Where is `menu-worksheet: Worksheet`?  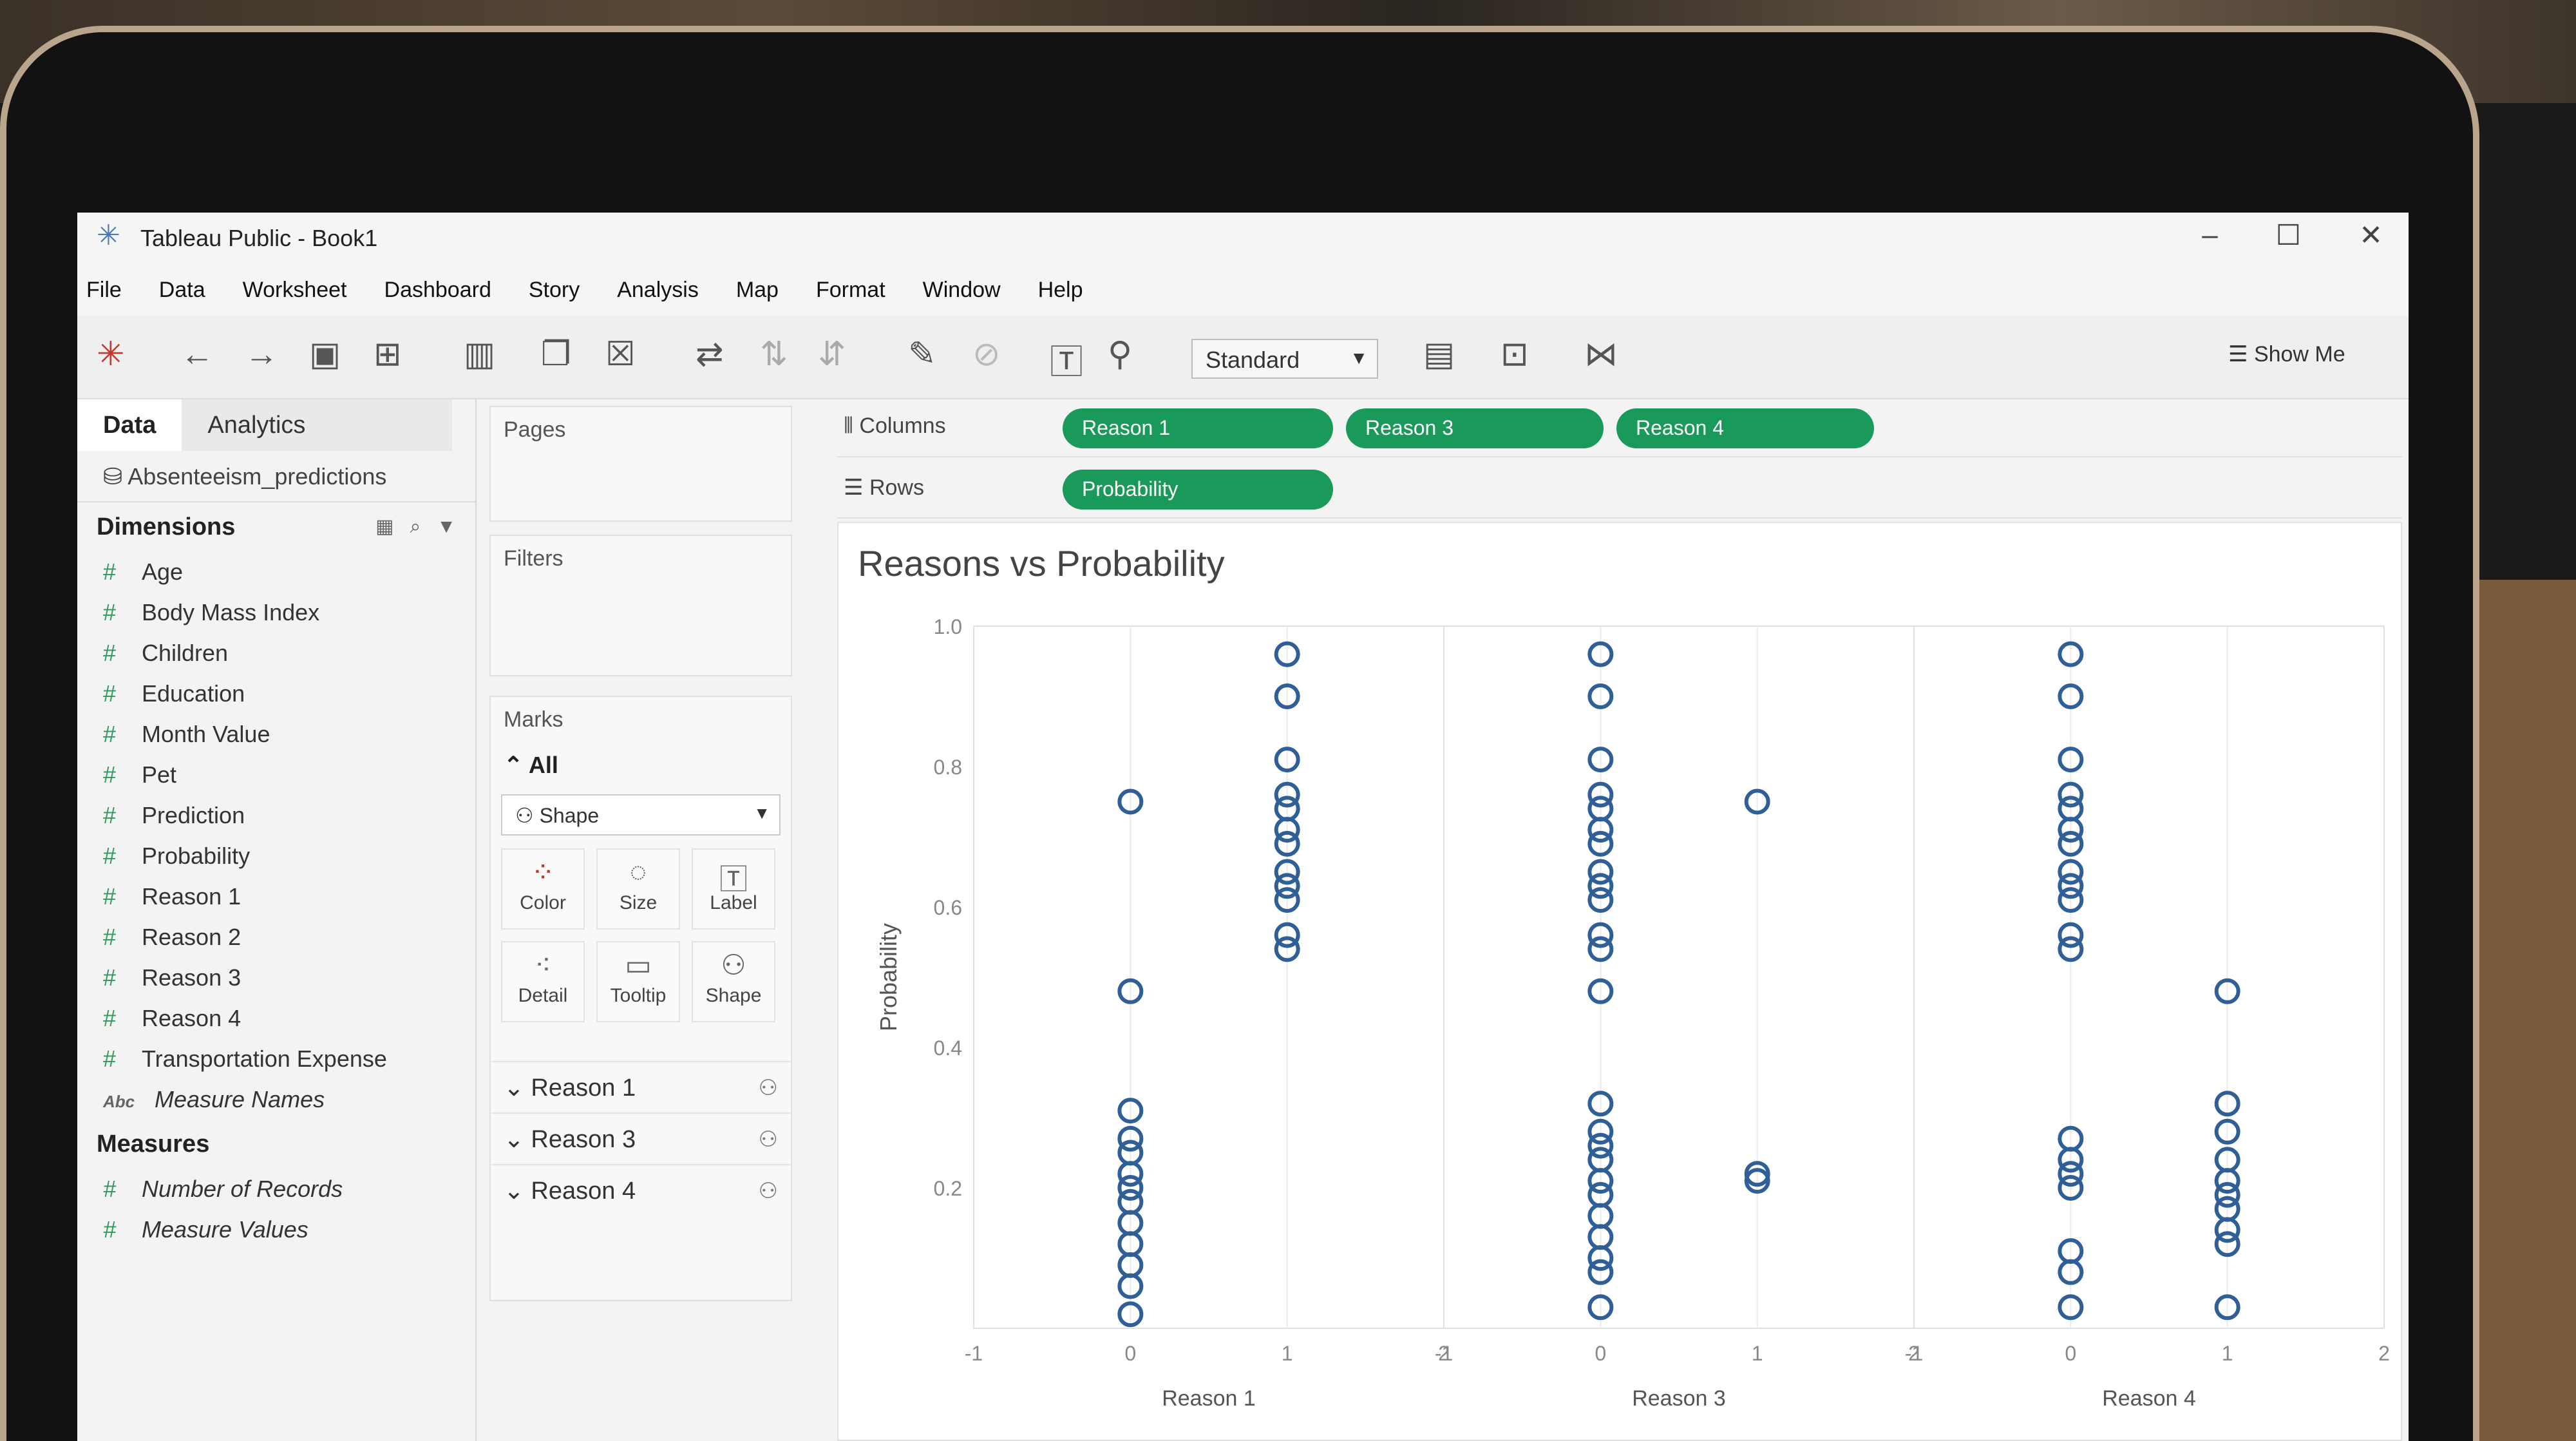 menu-worksheet: Worksheet is located at coordinates (295, 290).